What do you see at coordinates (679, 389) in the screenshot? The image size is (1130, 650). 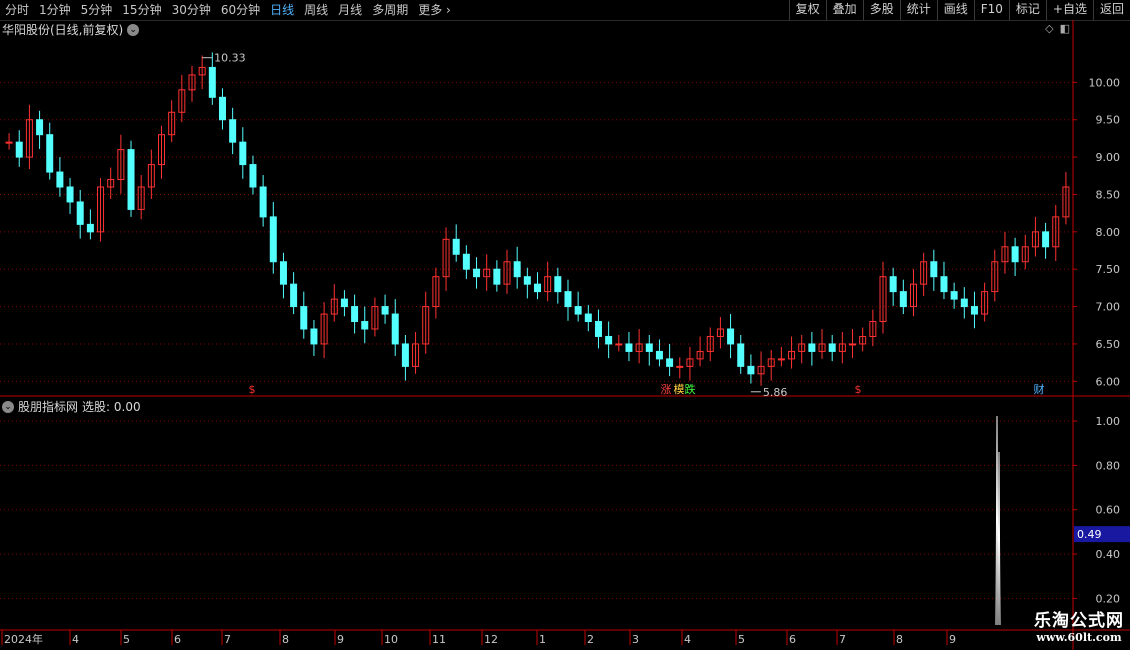 I see `marker-label: 模` at bounding box center [679, 389].